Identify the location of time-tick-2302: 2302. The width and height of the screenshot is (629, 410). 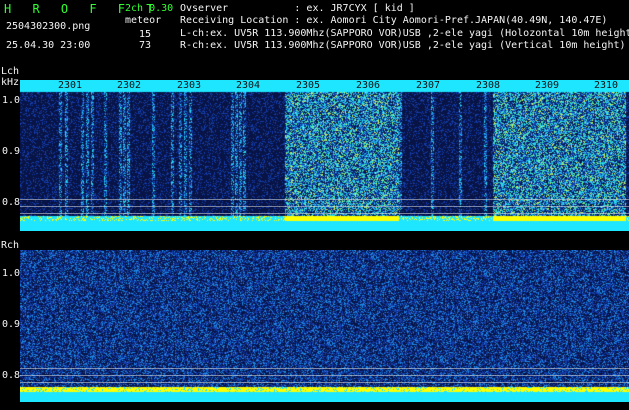
(129, 85).